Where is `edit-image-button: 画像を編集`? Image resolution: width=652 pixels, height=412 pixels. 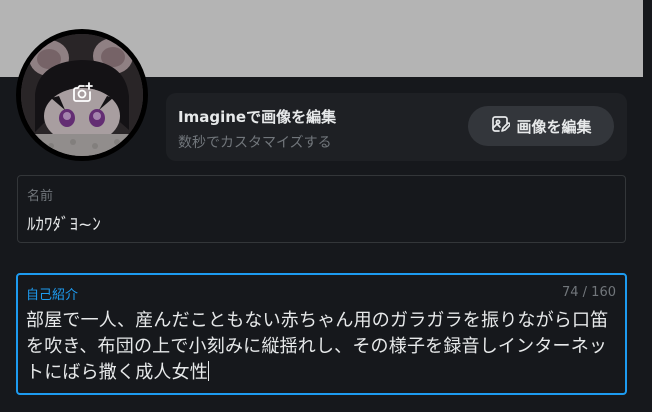 edit-image-button: 画像を編集 is located at coordinates (541, 126).